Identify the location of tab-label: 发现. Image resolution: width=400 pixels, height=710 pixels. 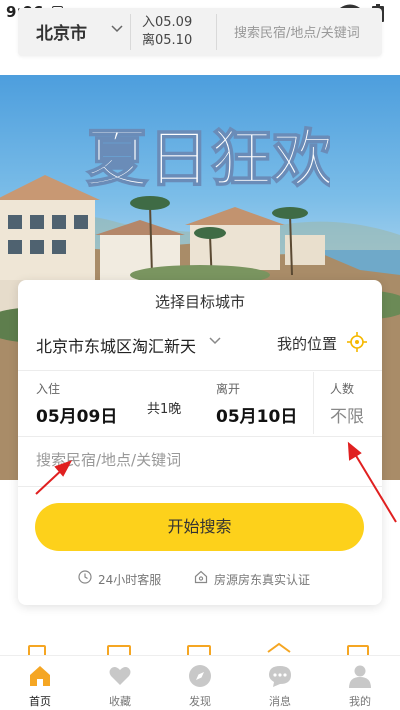
(200, 701).